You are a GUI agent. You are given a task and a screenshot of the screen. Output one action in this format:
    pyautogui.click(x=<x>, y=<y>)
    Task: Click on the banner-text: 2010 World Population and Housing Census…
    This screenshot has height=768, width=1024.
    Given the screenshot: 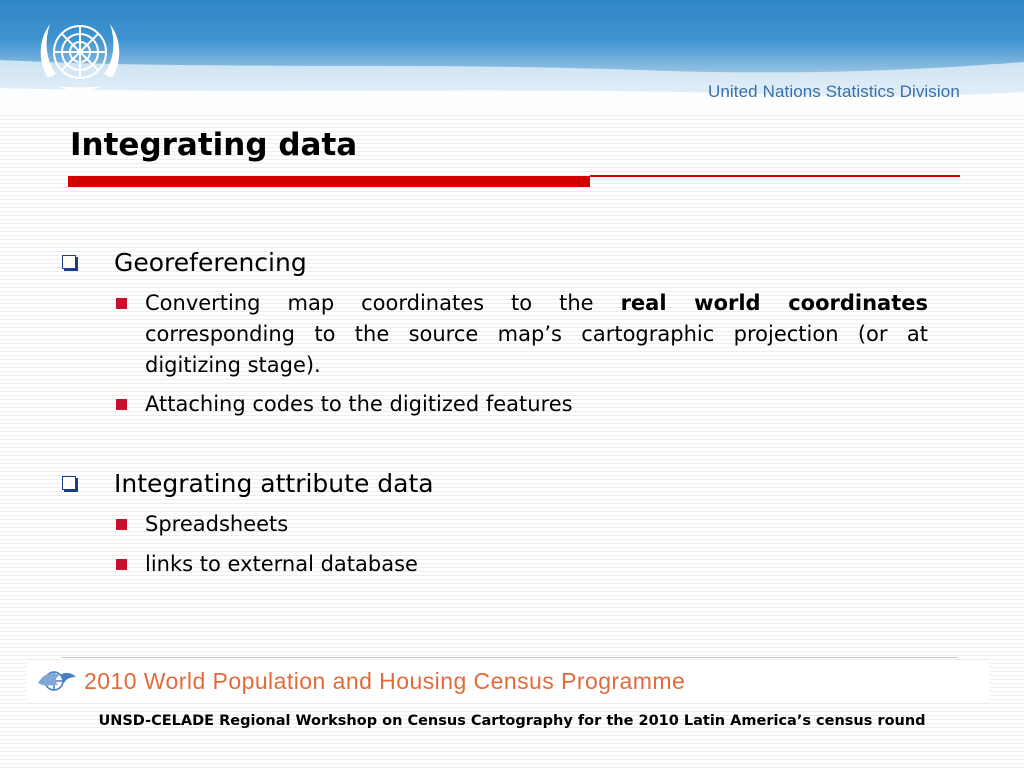 What is the action you would take?
    pyautogui.click(x=385, y=681)
    